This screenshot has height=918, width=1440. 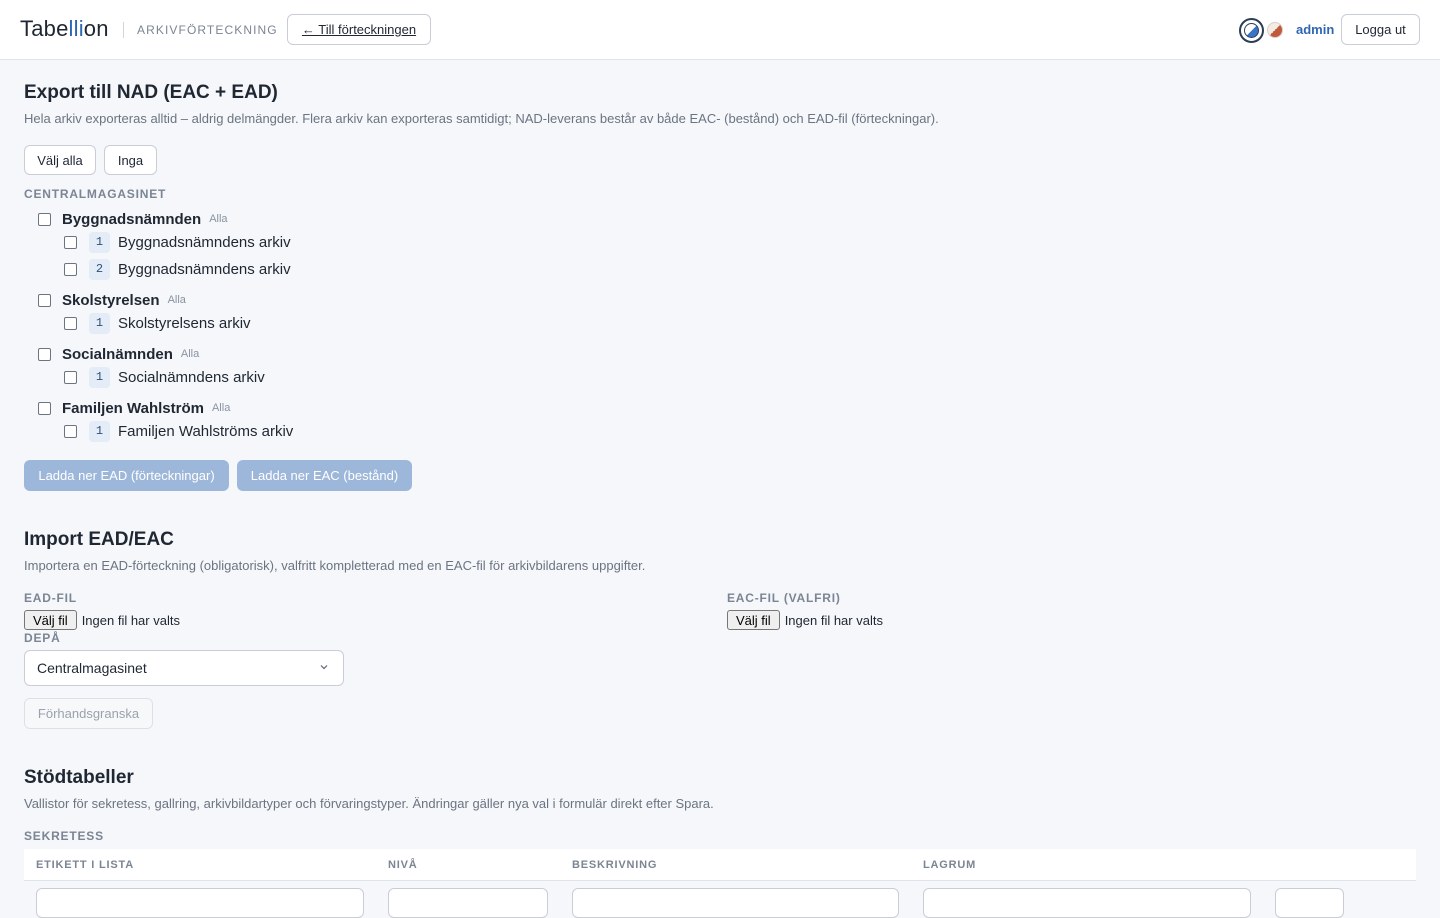 I want to click on depot-select: Centralmagasinet, so click(x=184, y=668).